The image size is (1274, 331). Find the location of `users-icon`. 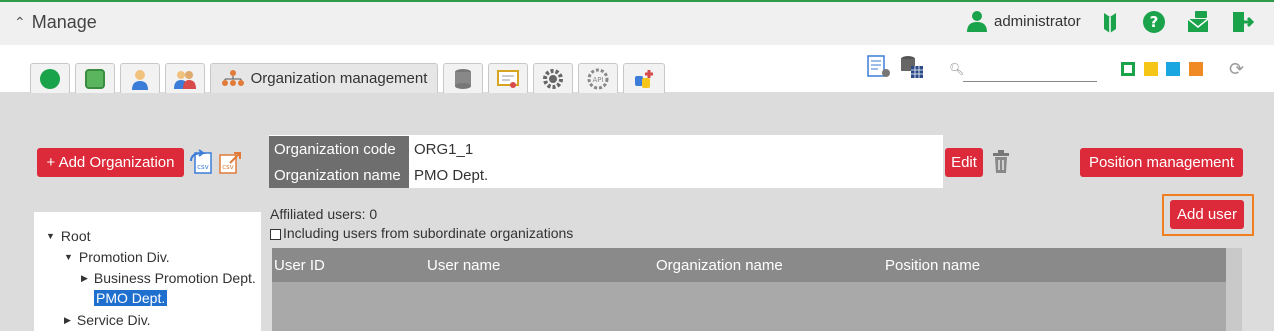

users-icon is located at coordinates (185, 79).